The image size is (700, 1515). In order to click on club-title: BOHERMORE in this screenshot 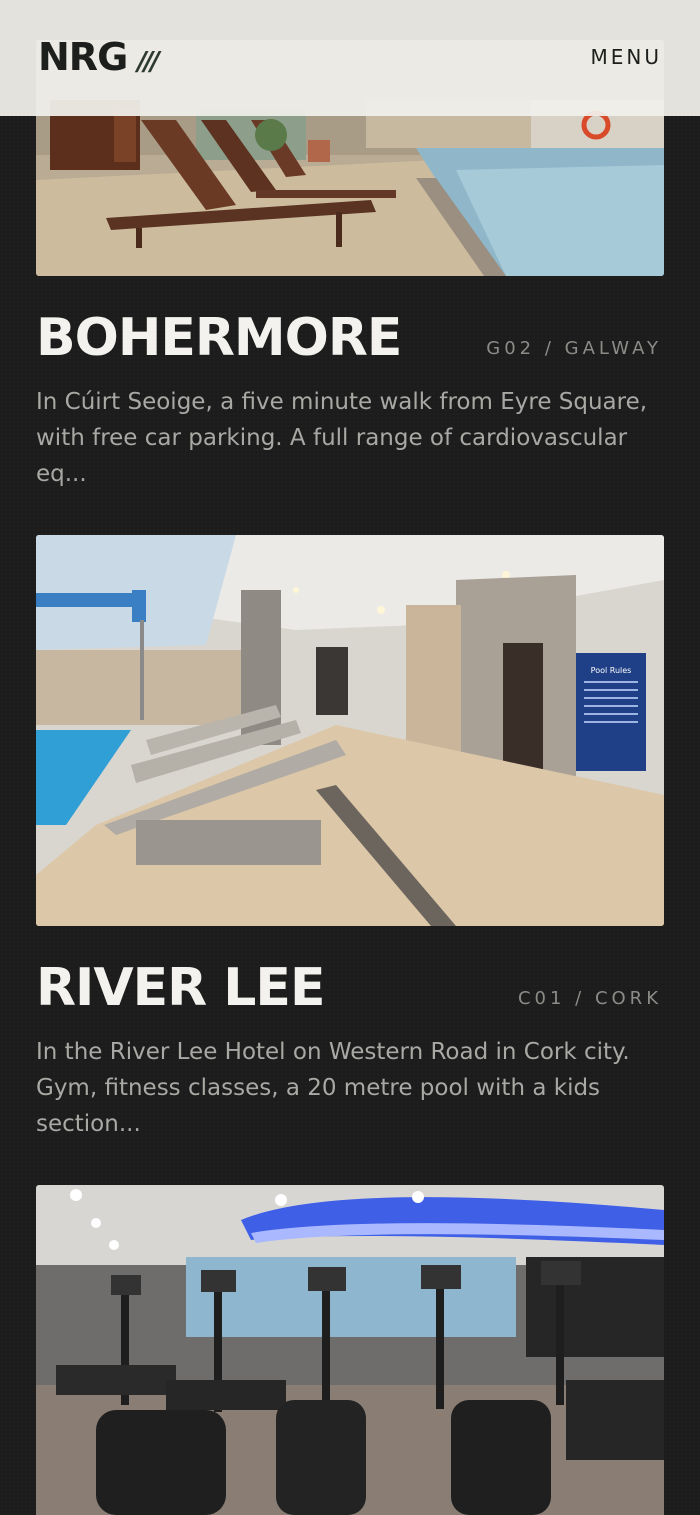, I will do `click(219, 338)`.